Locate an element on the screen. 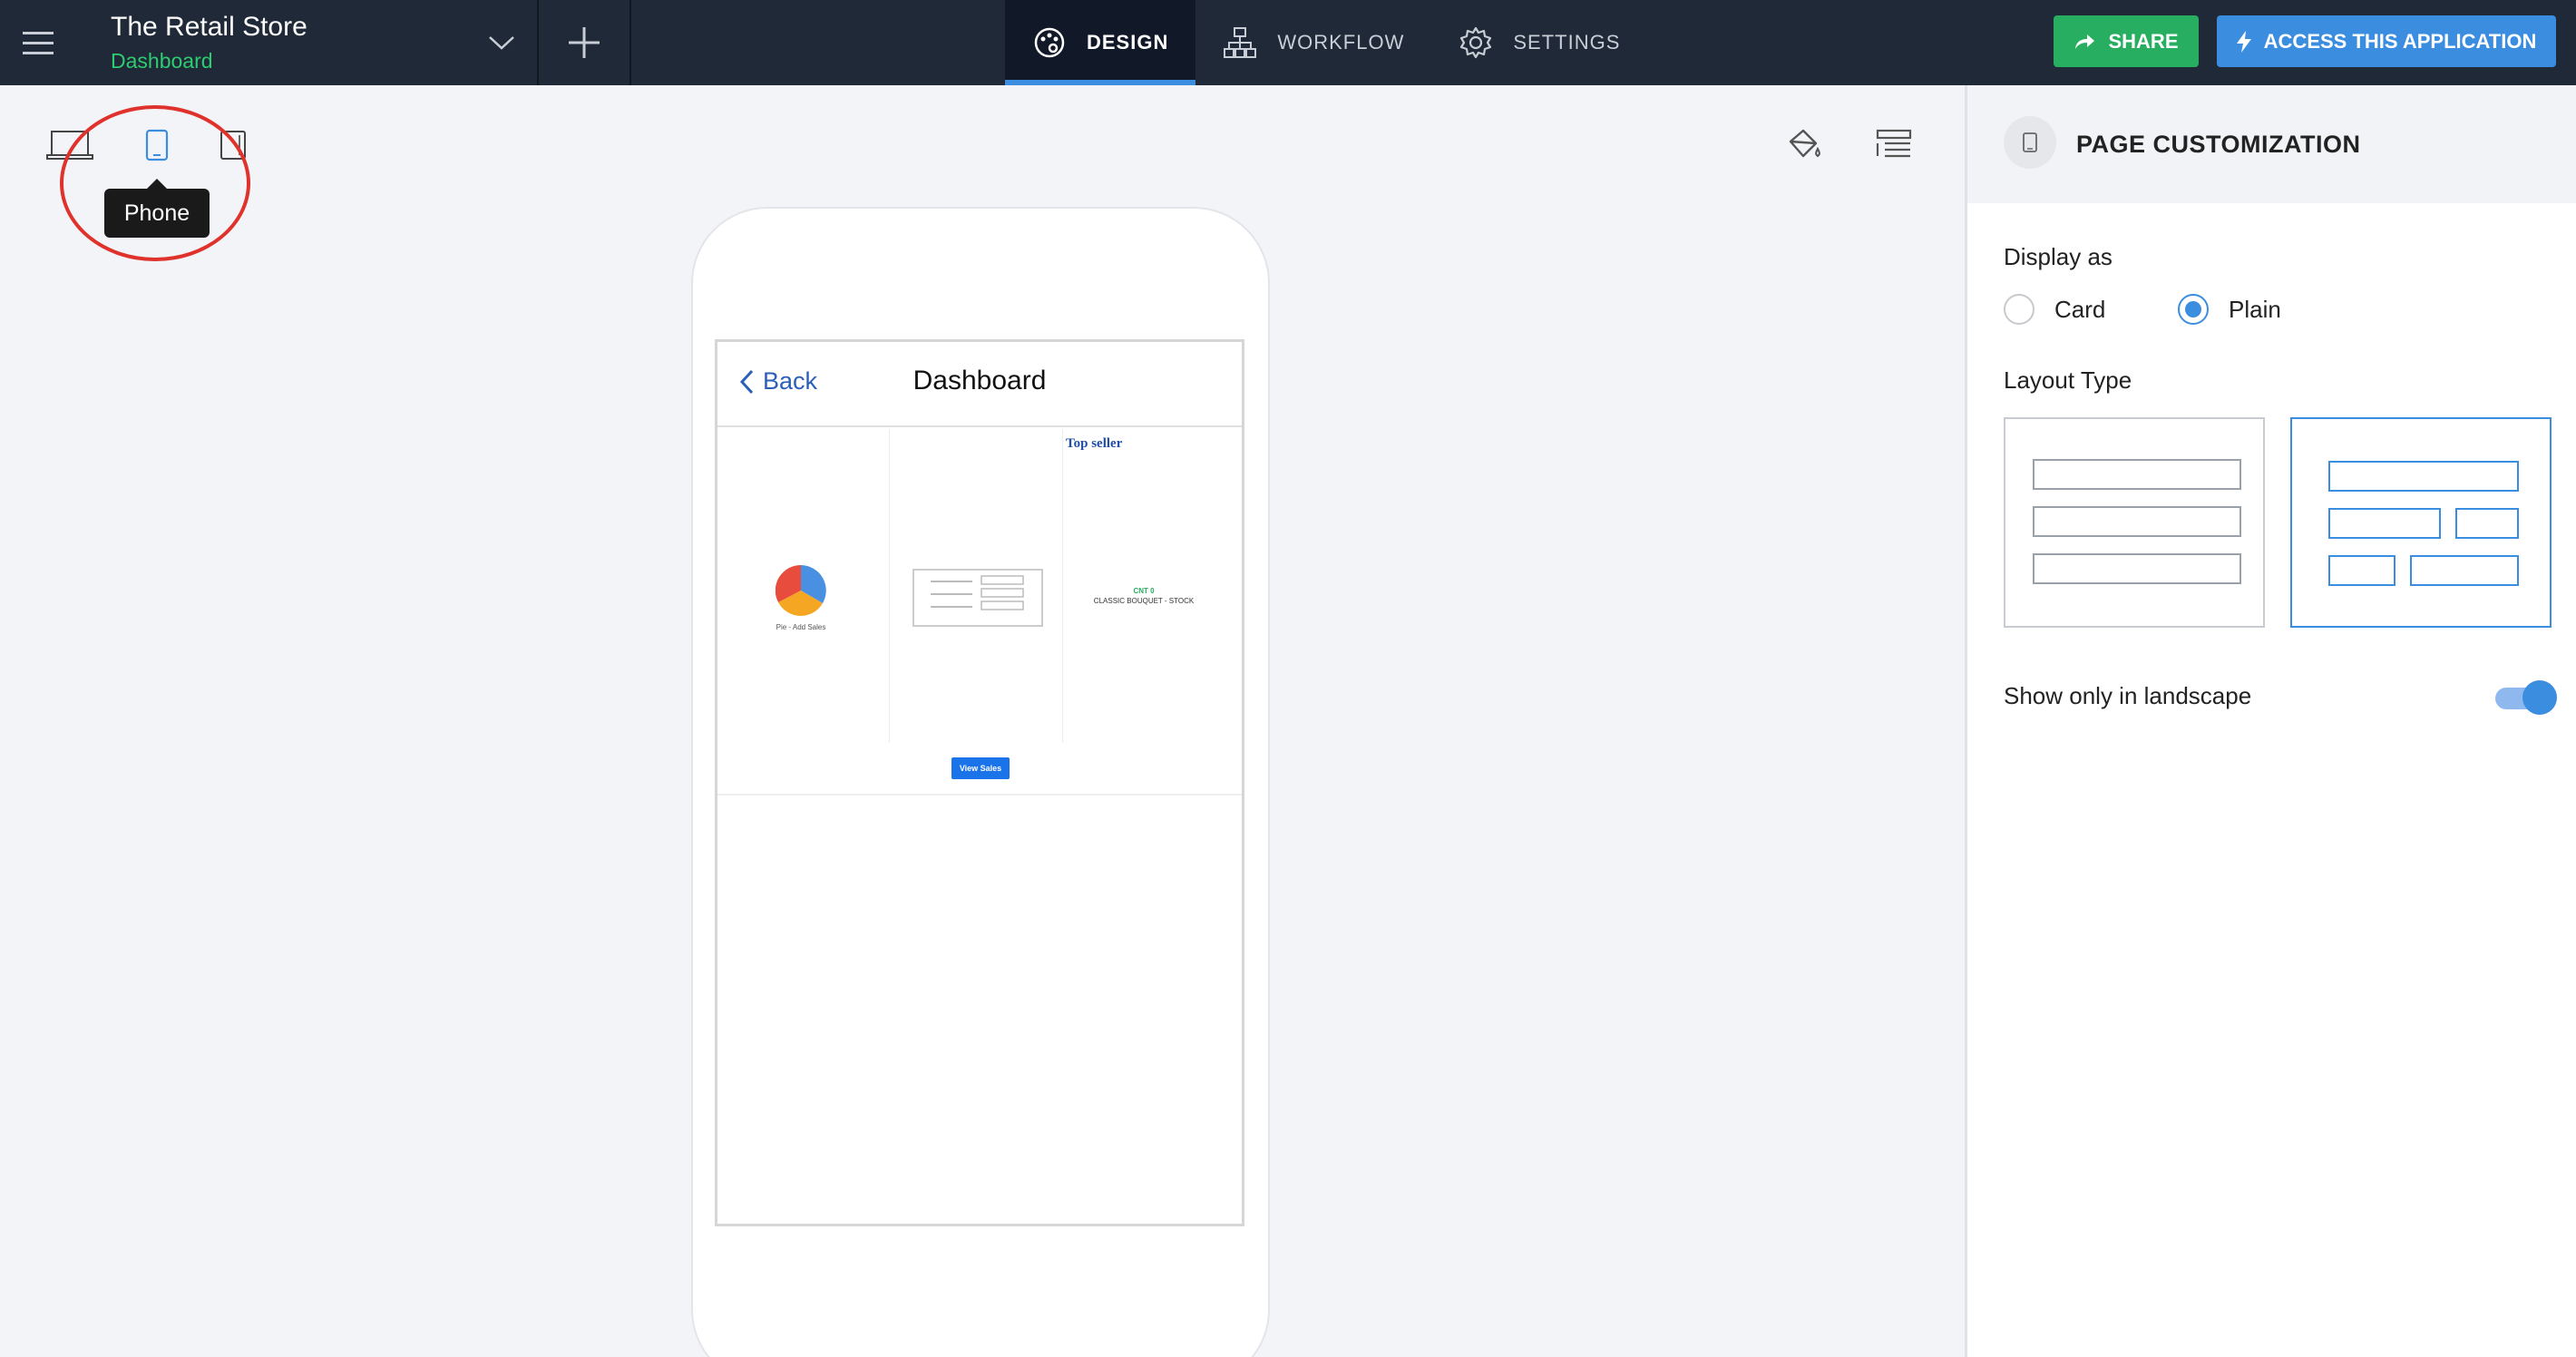 The width and height of the screenshot is (2576, 1357). tab-settings-label: SETTINGS is located at coordinates (1567, 43).